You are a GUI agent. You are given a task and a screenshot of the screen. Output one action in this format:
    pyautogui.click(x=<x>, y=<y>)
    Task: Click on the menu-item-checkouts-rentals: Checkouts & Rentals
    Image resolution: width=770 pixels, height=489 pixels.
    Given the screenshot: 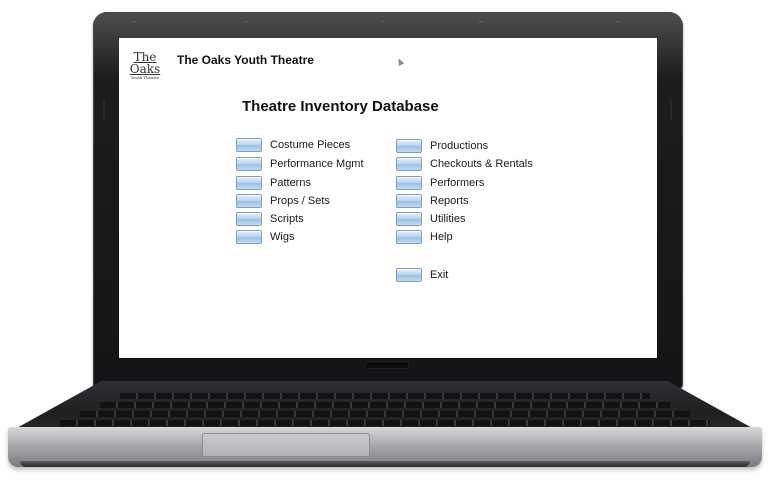 What is the action you would take?
    pyautogui.click(x=464, y=164)
    